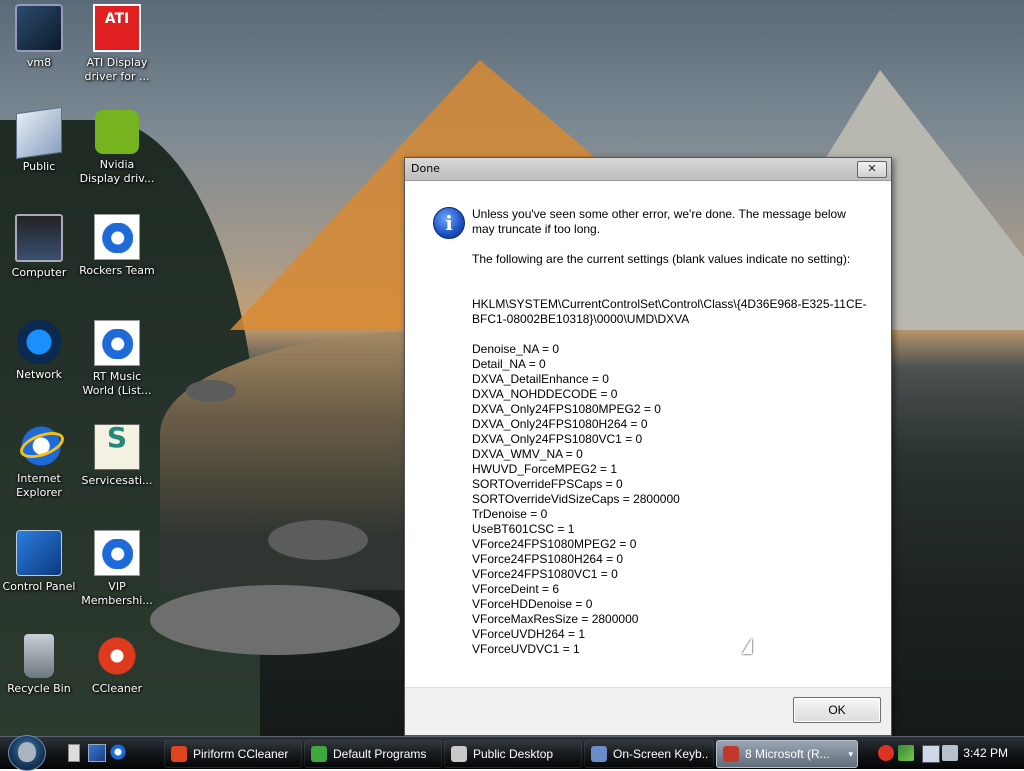  What do you see at coordinates (117, 132) in the screenshot?
I see `nvidia-logo-icon` at bounding box center [117, 132].